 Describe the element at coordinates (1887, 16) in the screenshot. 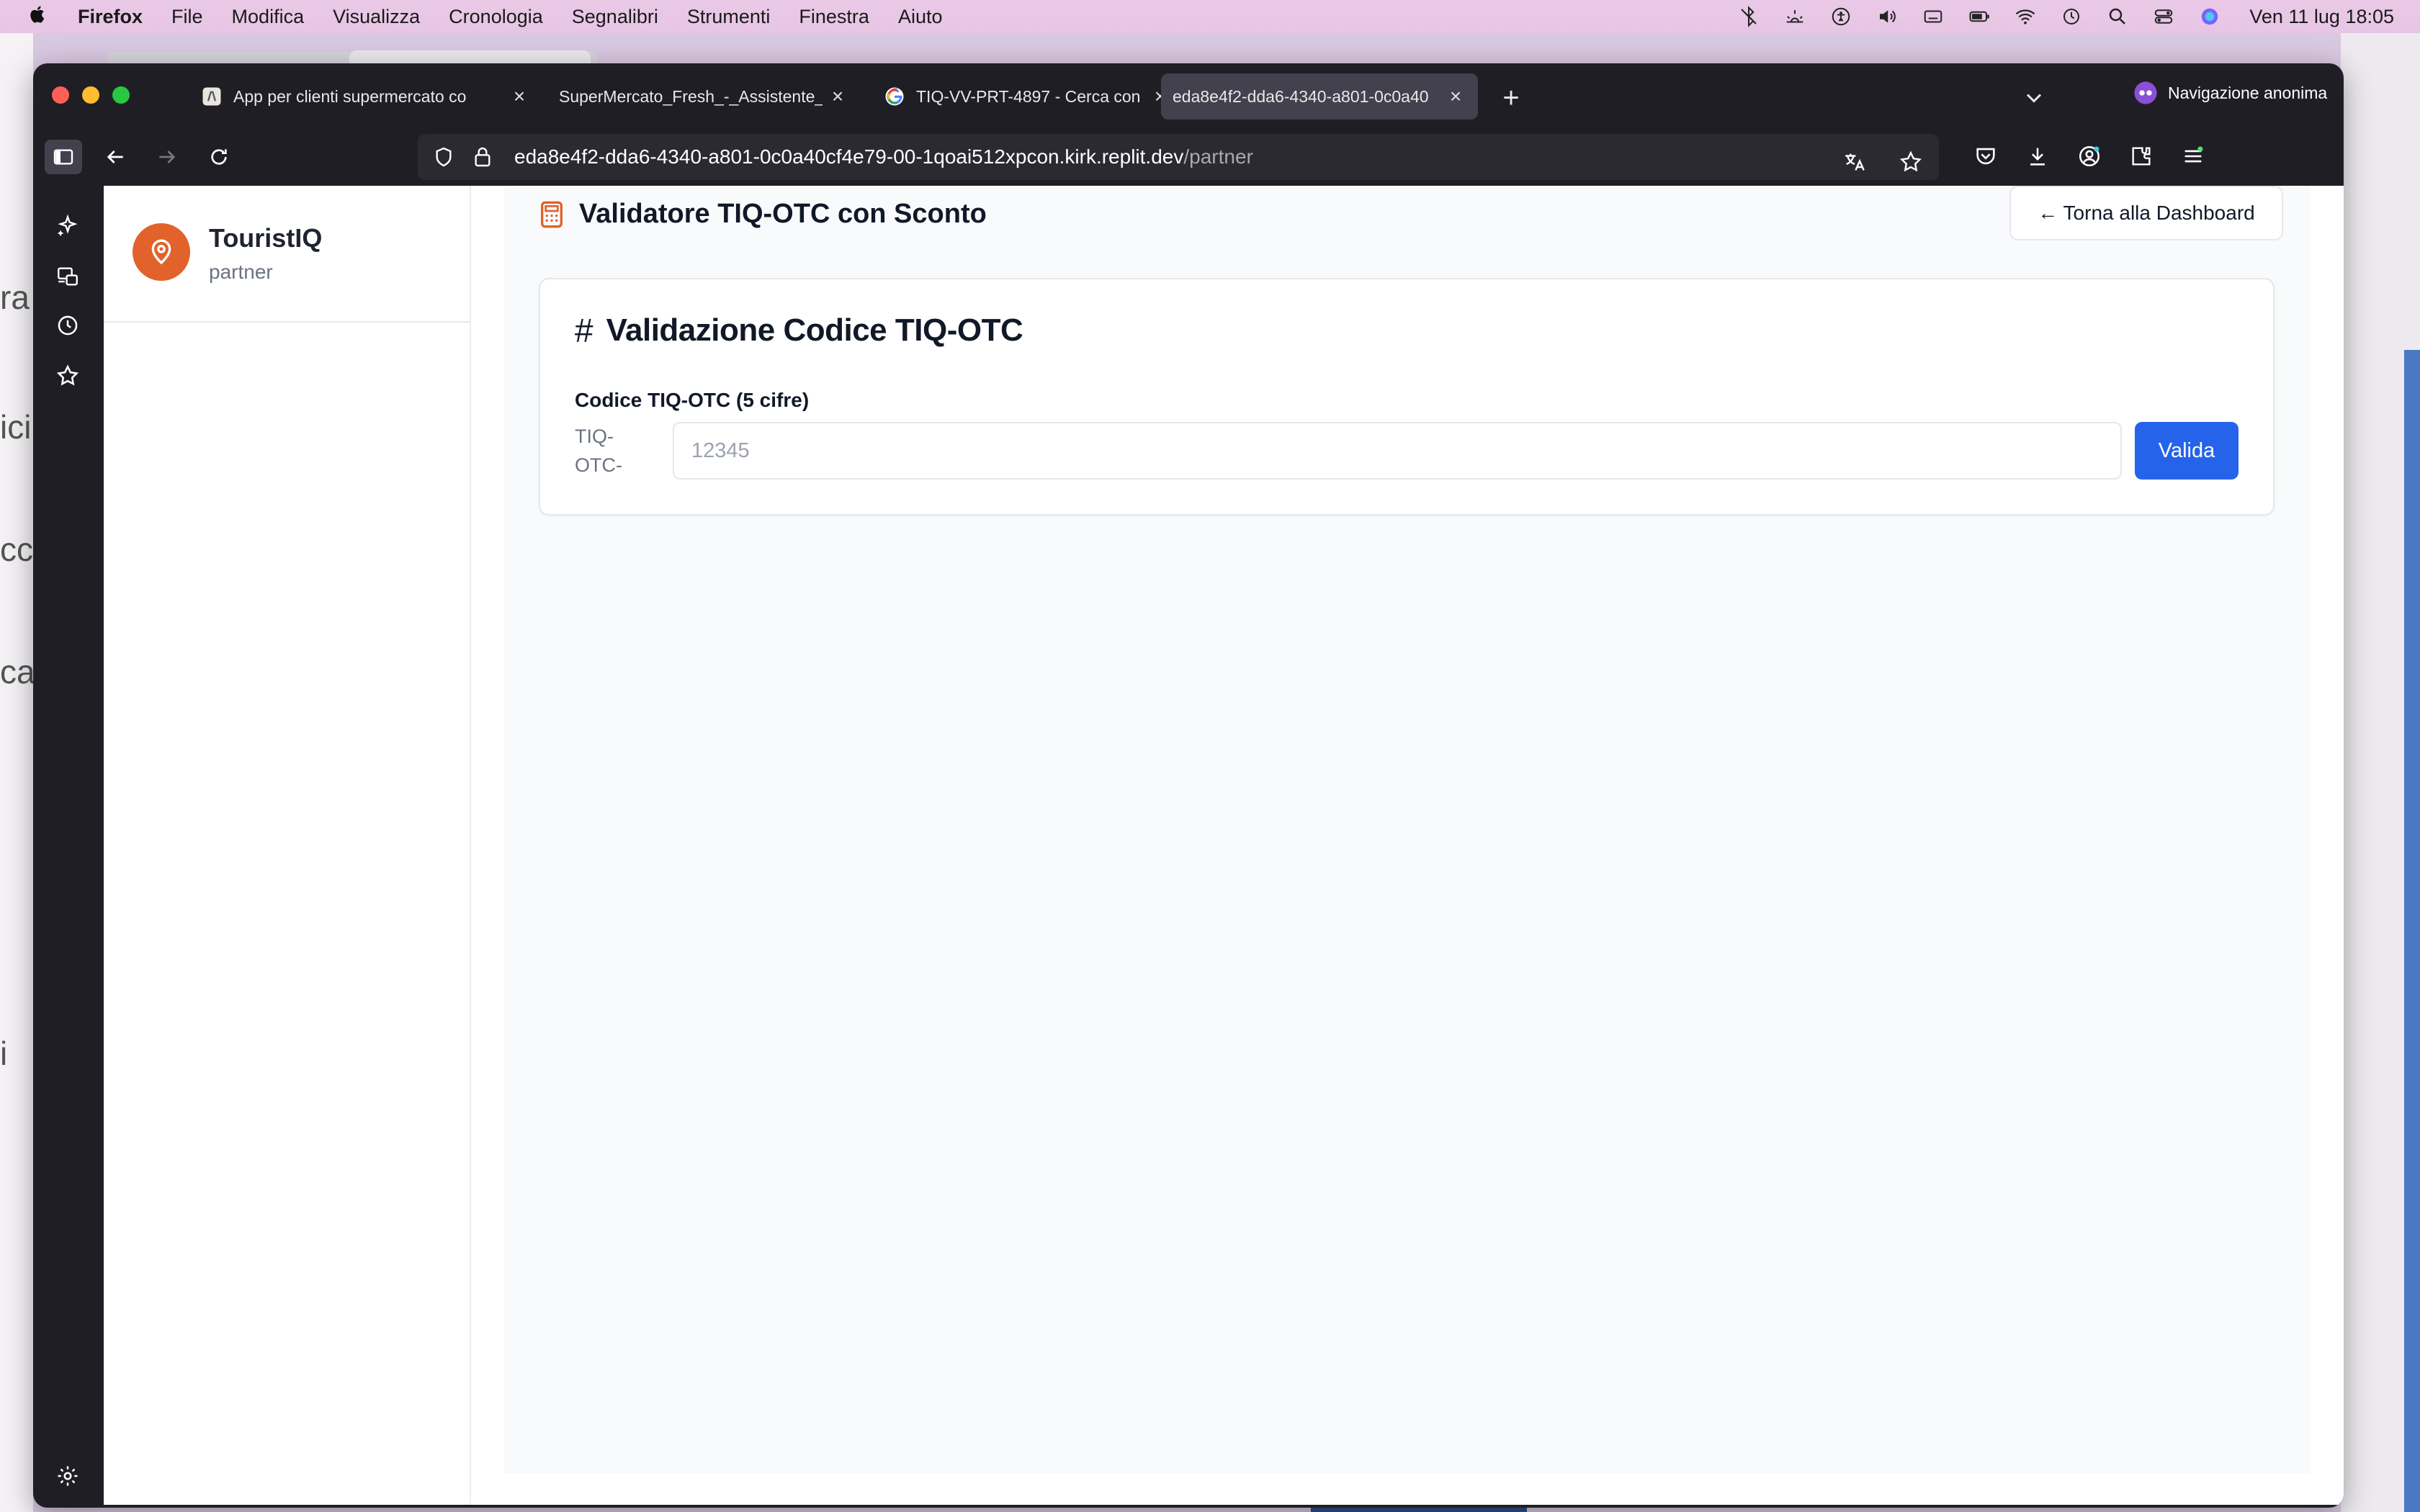

I see `volume-icon` at that location.